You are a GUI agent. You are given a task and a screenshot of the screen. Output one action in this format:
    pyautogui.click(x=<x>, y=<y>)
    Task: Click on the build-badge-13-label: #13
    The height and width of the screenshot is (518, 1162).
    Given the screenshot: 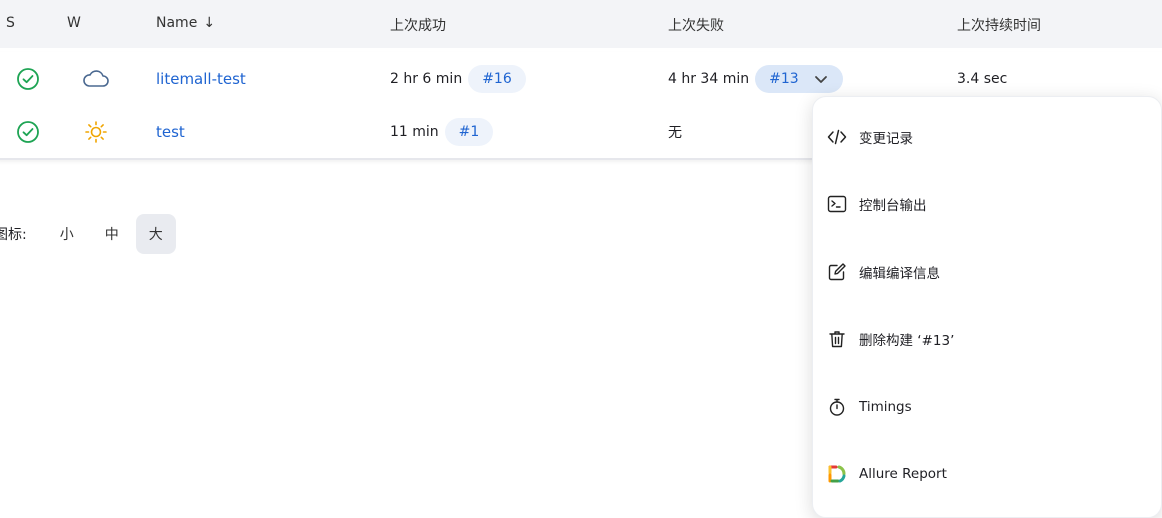 What is the action you would take?
    pyautogui.click(x=784, y=78)
    